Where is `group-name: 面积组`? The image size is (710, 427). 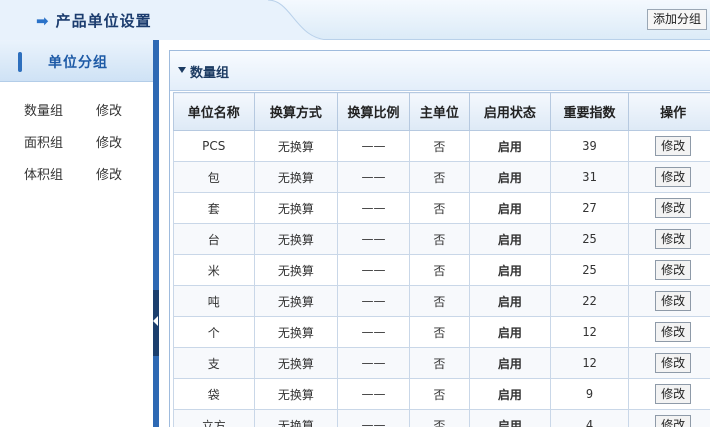
group-name: 面积组 is located at coordinates (43, 141).